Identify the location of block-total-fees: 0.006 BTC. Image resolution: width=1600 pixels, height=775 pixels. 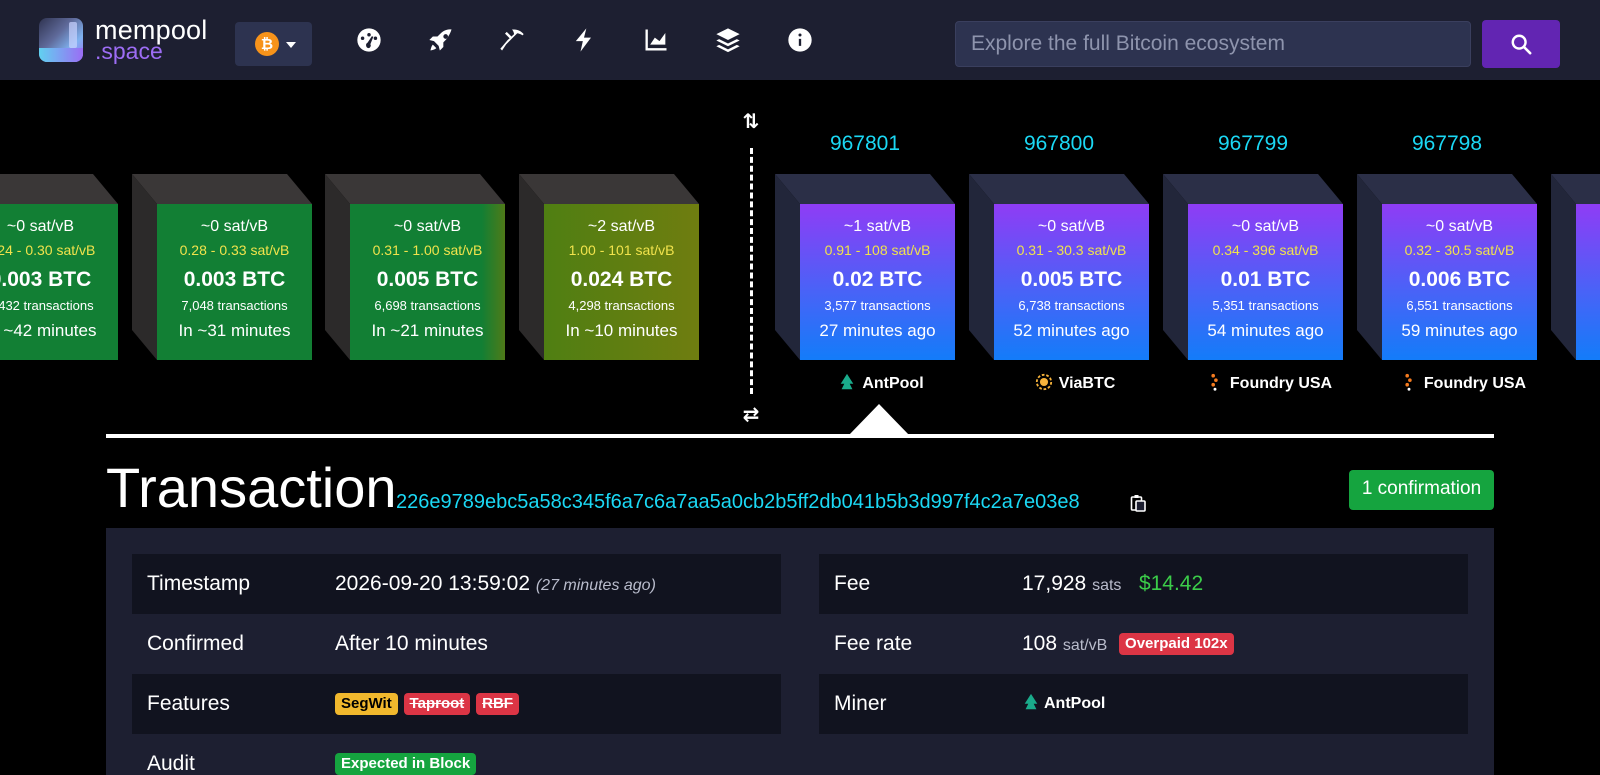
(1459, 279).